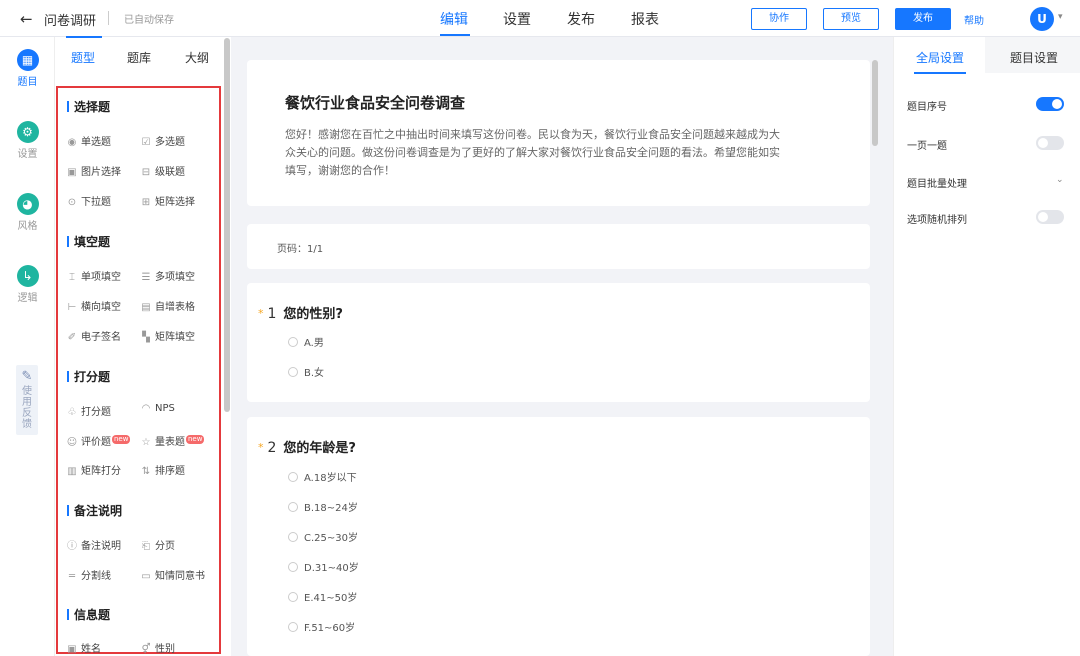 Image resolution: width=1080 pixels, height=656 pixels. What do you see at coordinates (83, 57) in the screenshot?
I see `panel-tab-types: 题型` at bounding box center [83, 57].